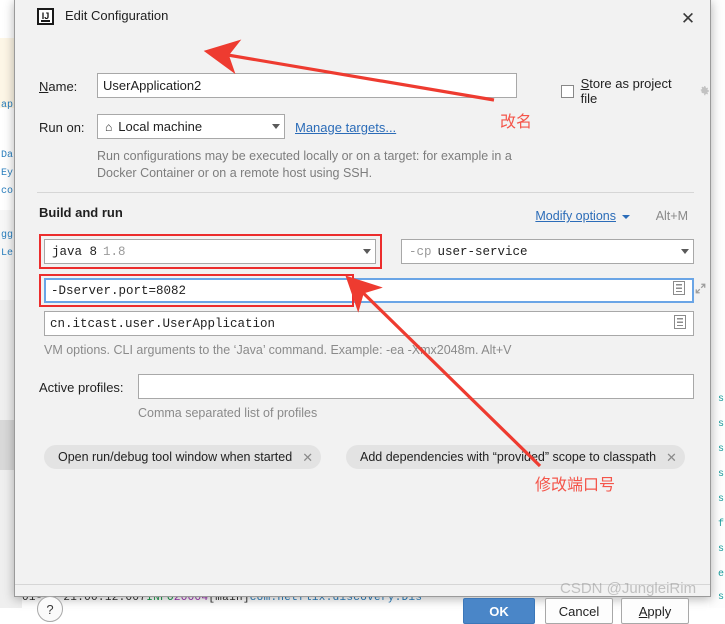 This screenshot has height=624, width=725. What do you see at coordinates (307, 85) in the screenshot?
I see `name-input` at bounding box center [307, 85].